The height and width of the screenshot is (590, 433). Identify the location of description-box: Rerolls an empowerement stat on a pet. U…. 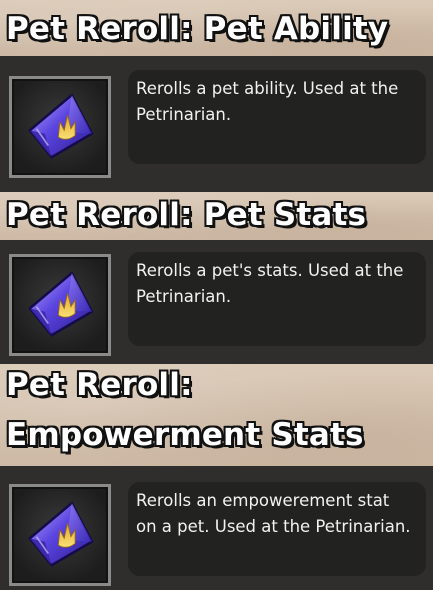
(277, 529).